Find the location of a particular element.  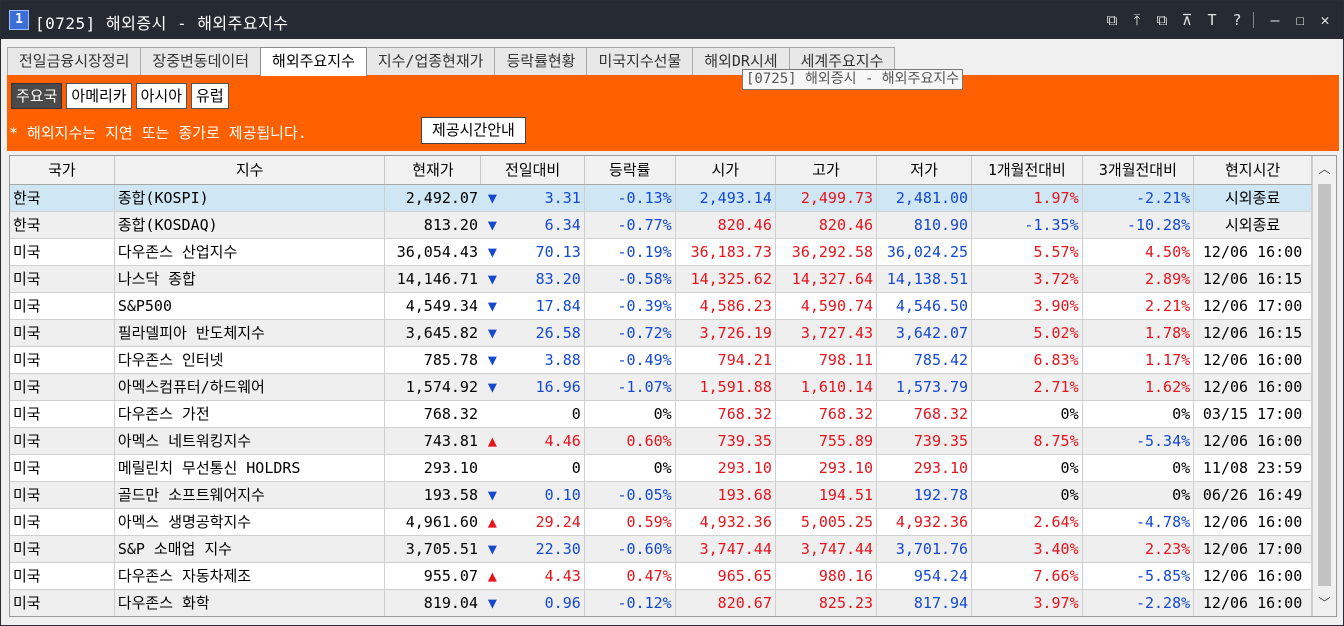

column-header: 현지시간 is located at coordinates (1252, 170).